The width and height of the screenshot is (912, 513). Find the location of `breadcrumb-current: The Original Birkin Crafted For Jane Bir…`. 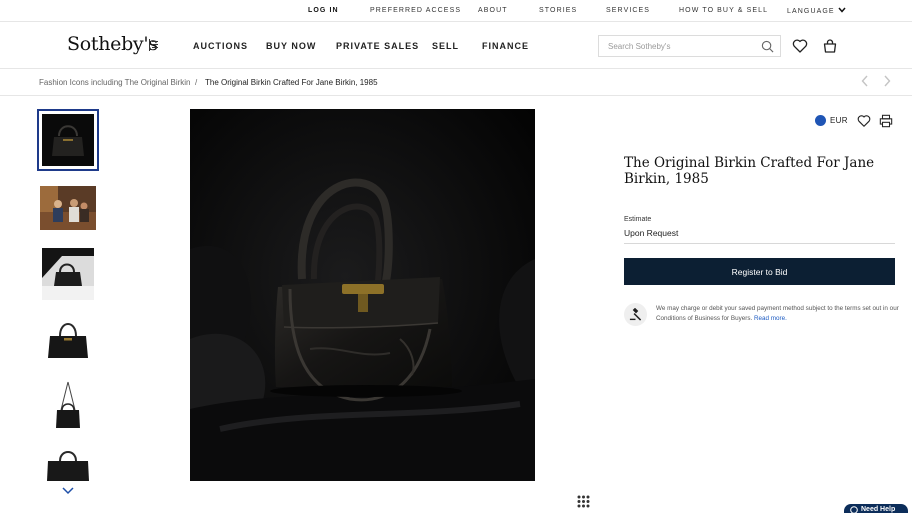

breadcrumb-current: The Original Birkin Crafted For Jane Bir… is located at coordinates (291, 82).